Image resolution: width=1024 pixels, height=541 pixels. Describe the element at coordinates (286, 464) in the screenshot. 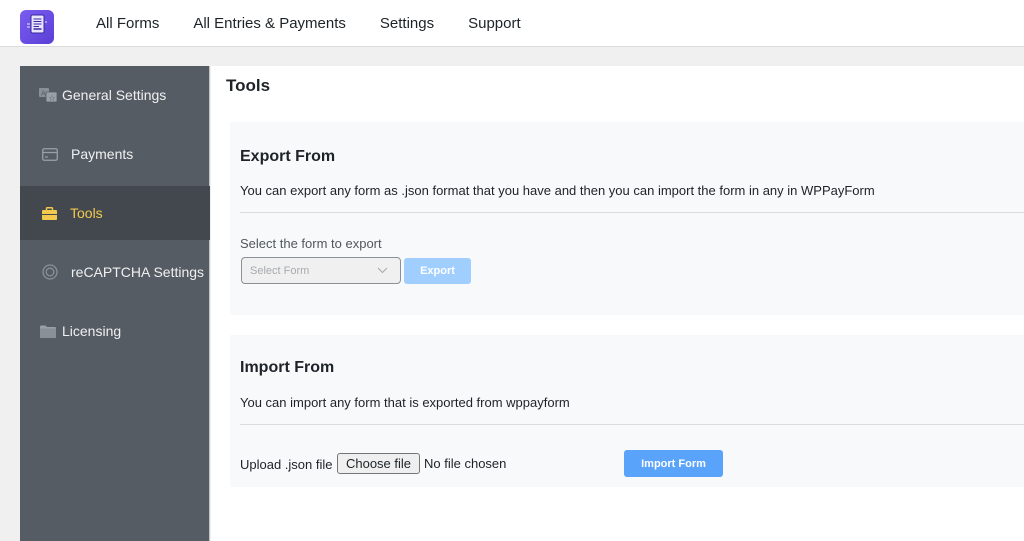

I see `upload-json-label: Upload .json file` at that location.